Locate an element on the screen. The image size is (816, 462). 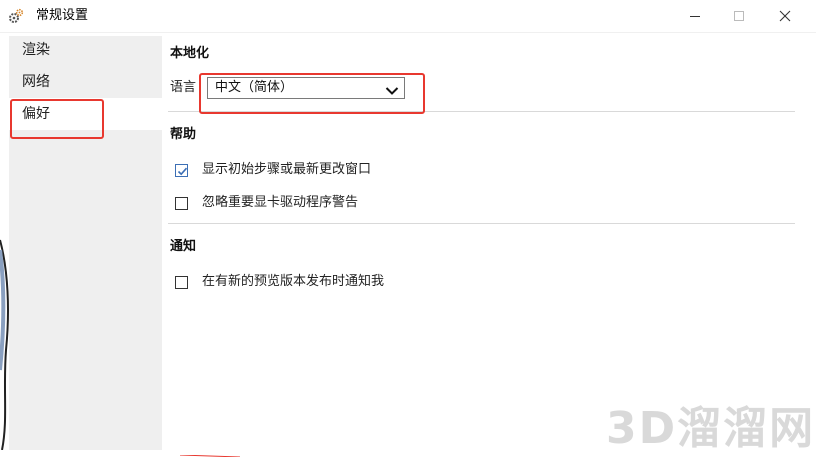
minimize-icon is located at coordinates (695, 16).